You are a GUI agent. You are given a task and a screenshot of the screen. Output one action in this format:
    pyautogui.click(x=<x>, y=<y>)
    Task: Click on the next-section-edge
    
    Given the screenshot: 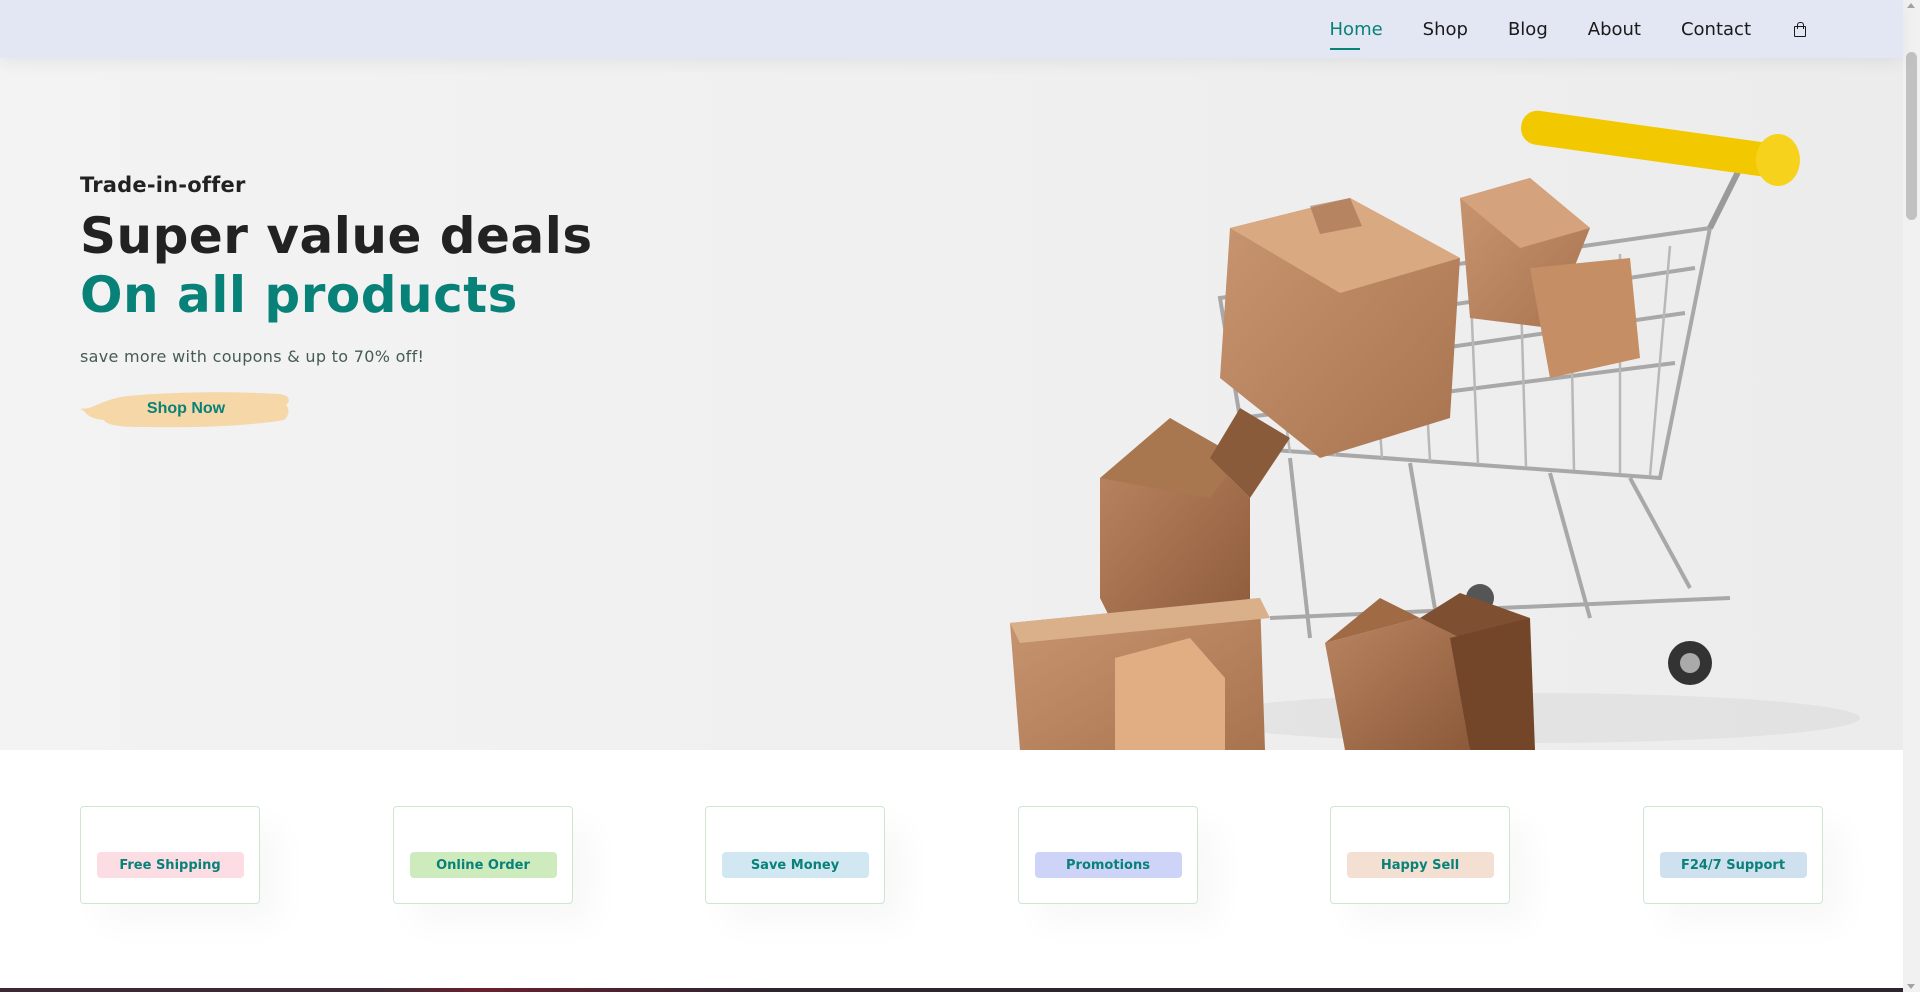 What is the action you would take?
    pyautogui.click(x=951, y=990)
    